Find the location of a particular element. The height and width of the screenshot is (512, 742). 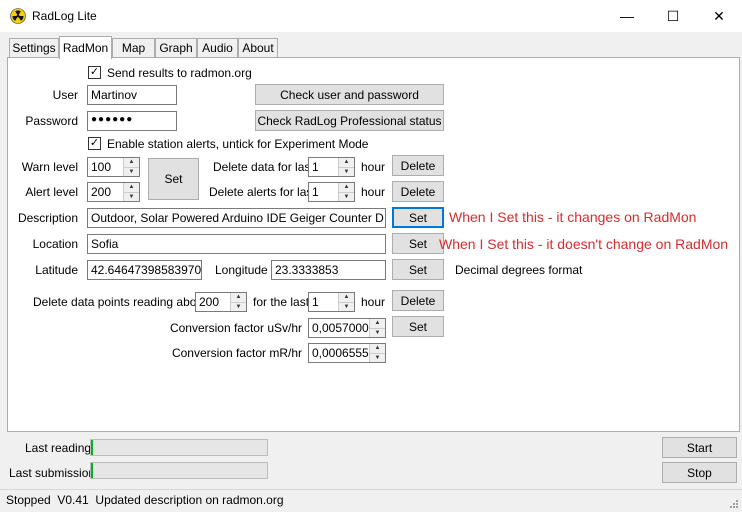

maximize-icon: ☐ is located at coordinates (673, 15).